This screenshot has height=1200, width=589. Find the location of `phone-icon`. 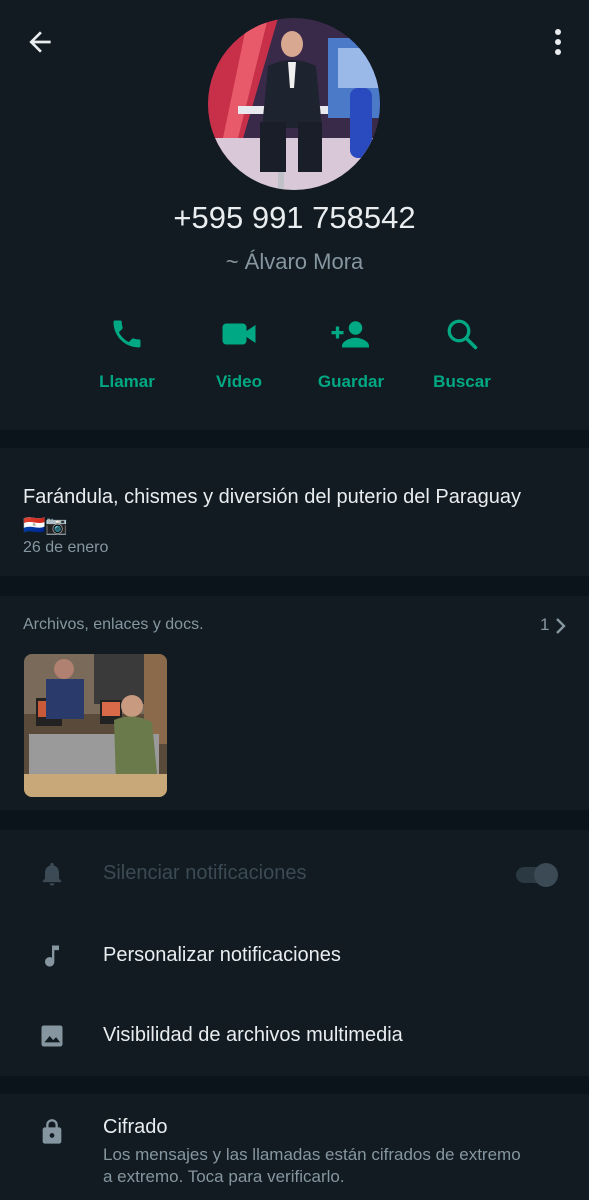

phone-icon is located at coordinates (127, 334).